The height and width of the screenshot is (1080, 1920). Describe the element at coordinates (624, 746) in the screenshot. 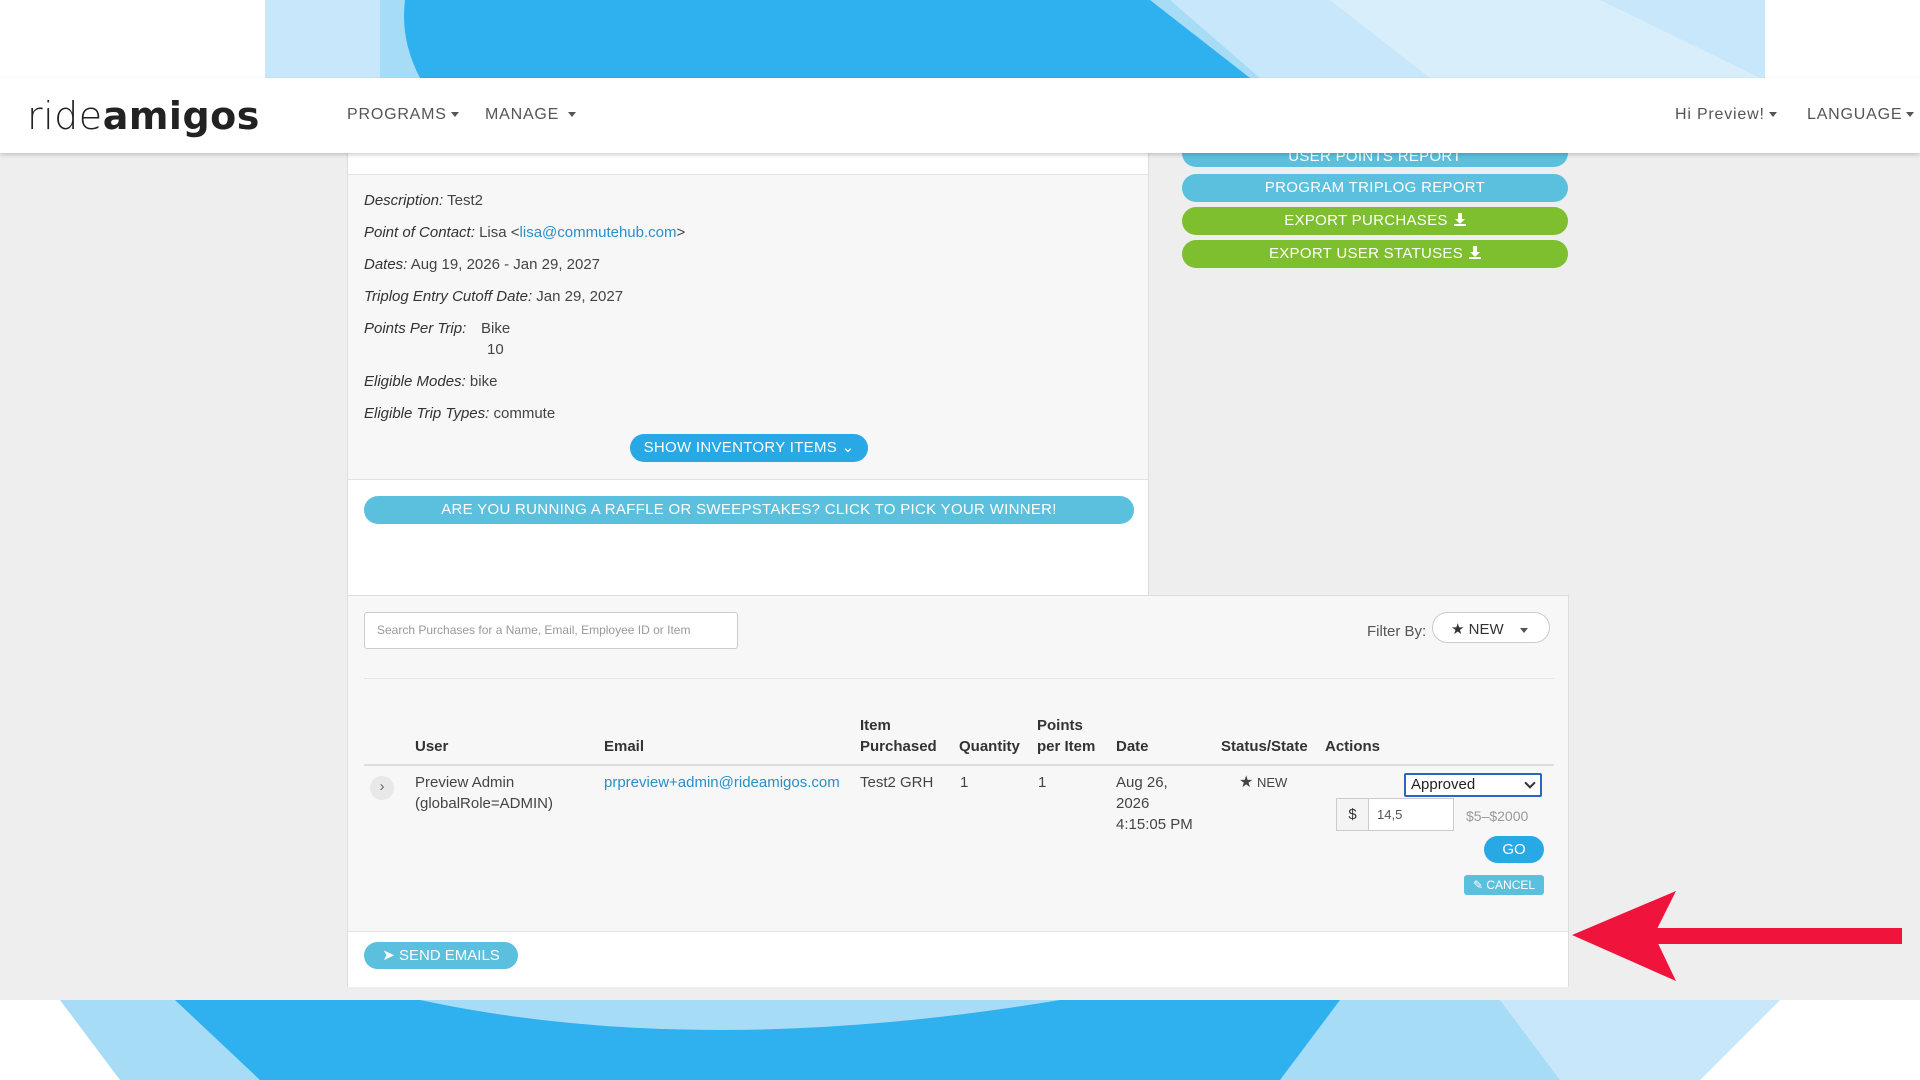

I see `col-header-email: Email` at that location.